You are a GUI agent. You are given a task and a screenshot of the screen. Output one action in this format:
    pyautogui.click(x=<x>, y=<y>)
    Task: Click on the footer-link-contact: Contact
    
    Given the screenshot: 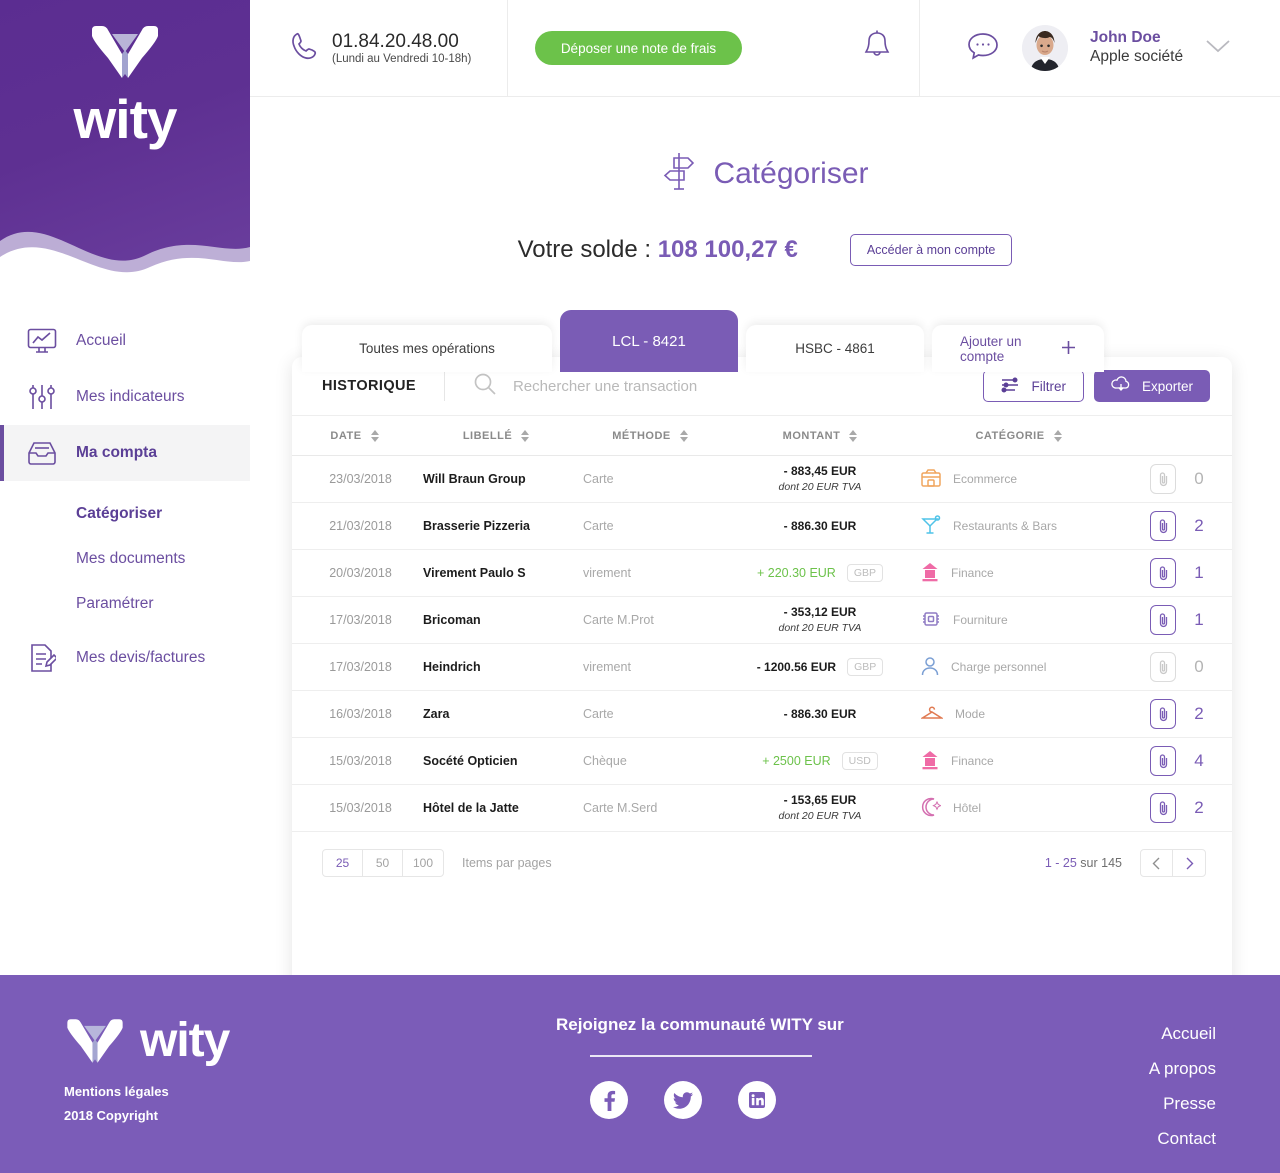 What is the action you would take?
    pyautogui.click(x=1182, y=1139)
    